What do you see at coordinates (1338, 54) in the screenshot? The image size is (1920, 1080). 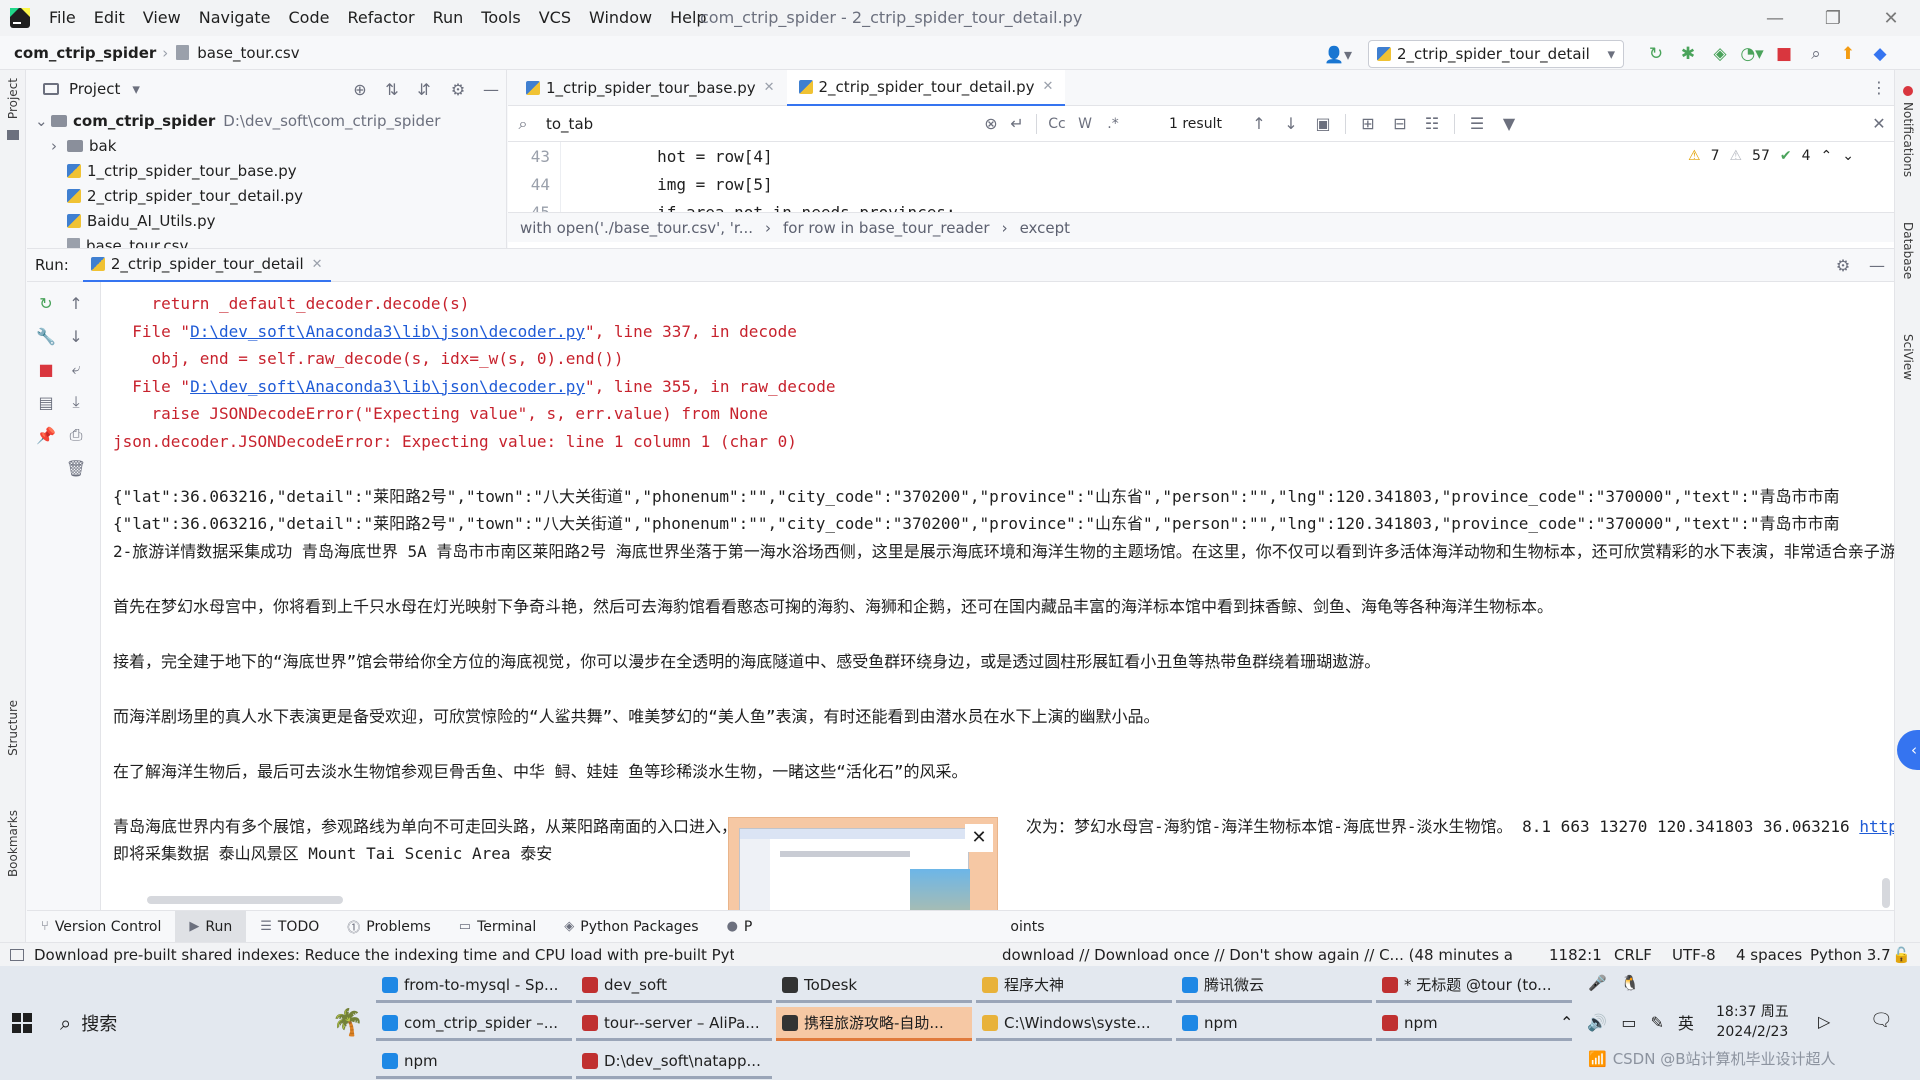 I see `user-account-icon: 👤▾` at bounding box center [1338, 54].